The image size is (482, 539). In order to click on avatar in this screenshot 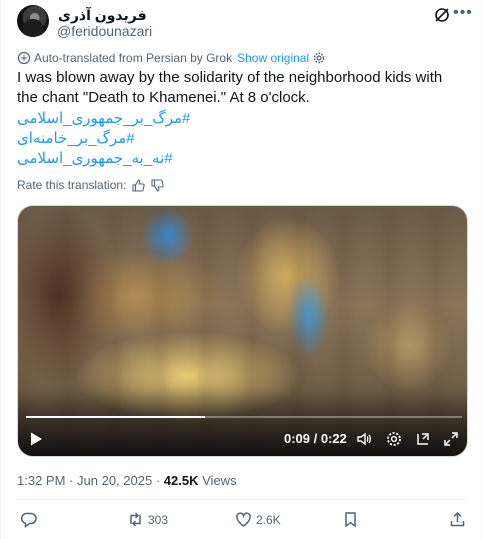, I will do `click(33, 21)`.